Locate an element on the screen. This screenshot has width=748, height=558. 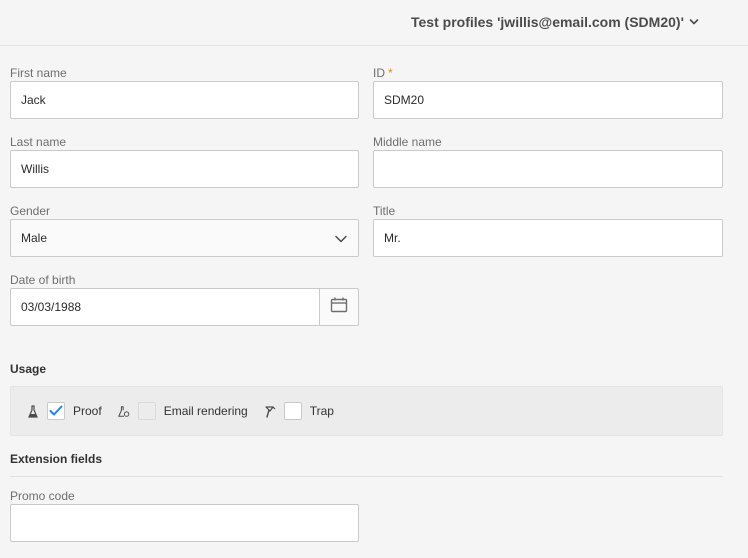
last-name-value: Willis is located at coordinates (35, 169).